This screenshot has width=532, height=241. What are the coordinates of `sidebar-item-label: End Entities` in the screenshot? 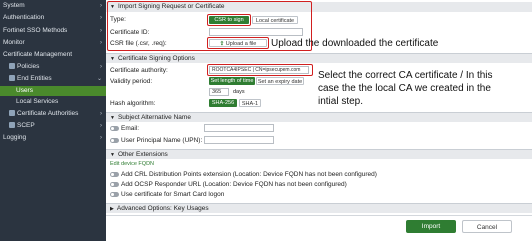 It's located at (34, 78).